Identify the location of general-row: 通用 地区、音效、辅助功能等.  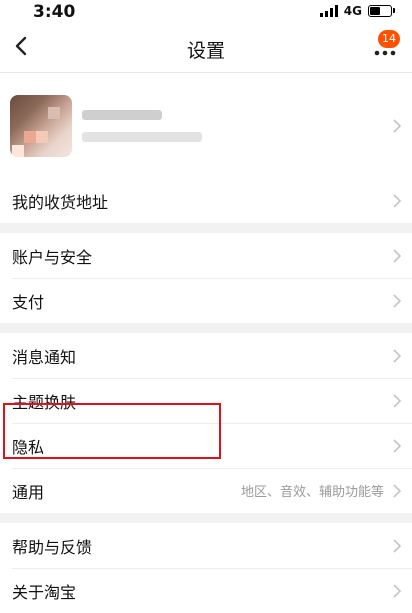
(206, 490).